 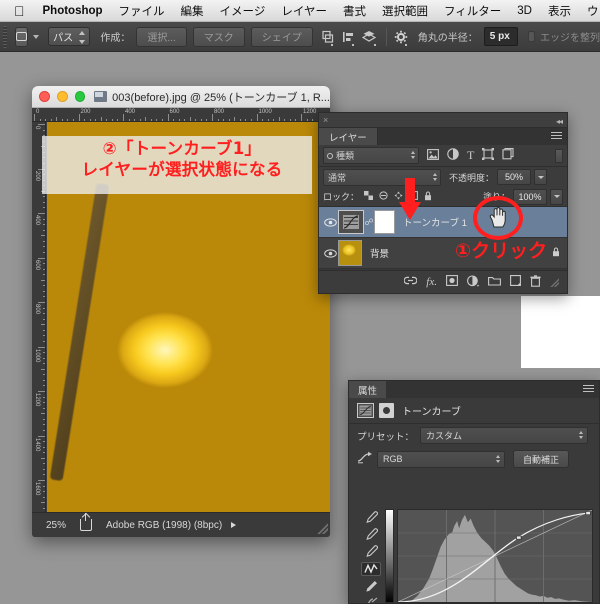 What do you see at coordinates (531, 36) in the screenshot?
I see `align-edges-checkbox` at bounding box center [531, 36].